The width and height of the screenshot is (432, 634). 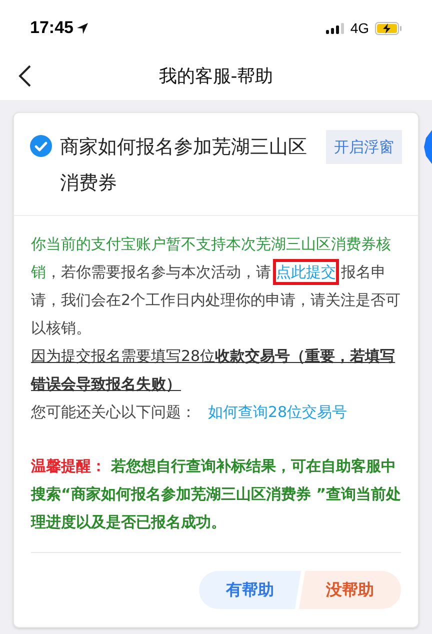 I want to click on floating-service-icon, so click(x=428, y=147).